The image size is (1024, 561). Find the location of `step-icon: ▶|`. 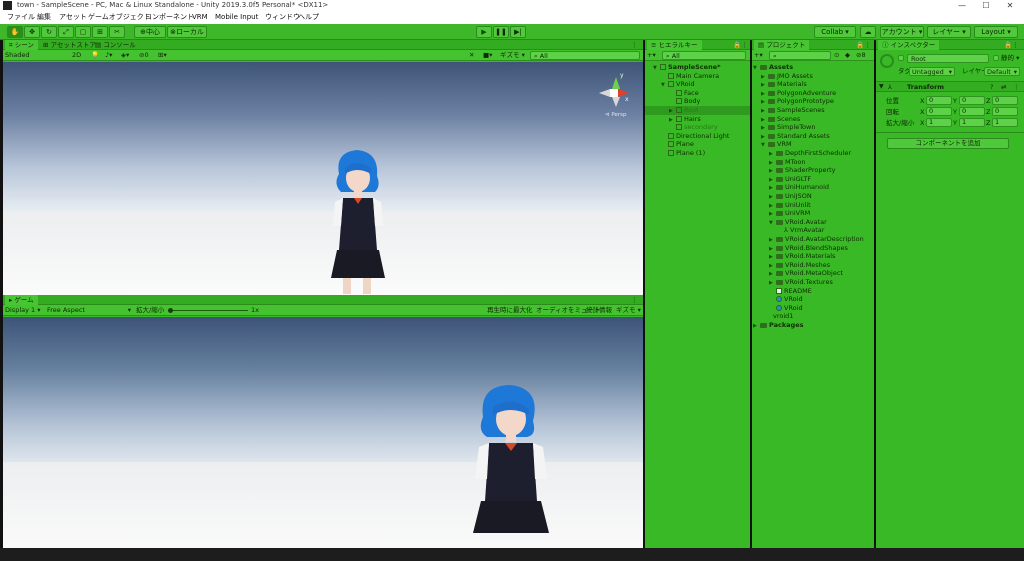

step-icon: ▶| is located at coordinates (518, 32).